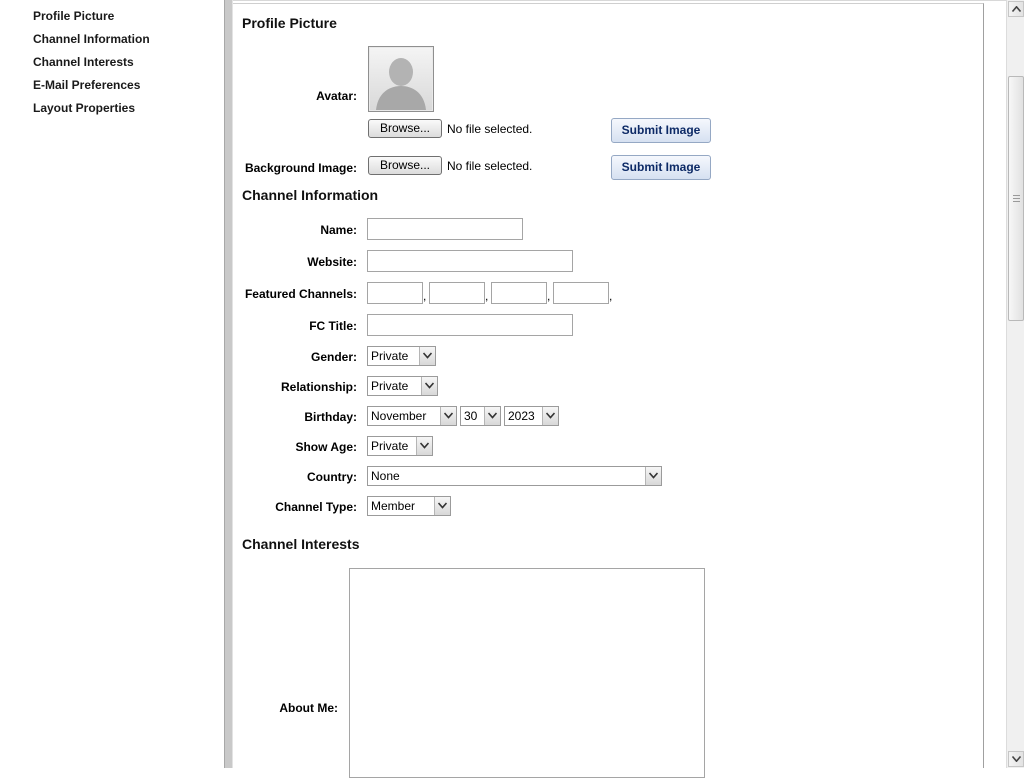 Image resolution: width=1024 pixels, height=778 pixels. What do you see at coordinates (308, 708) in the screenshot?
I see `about-me-label: About Me:` at bounding box center [308, 708].